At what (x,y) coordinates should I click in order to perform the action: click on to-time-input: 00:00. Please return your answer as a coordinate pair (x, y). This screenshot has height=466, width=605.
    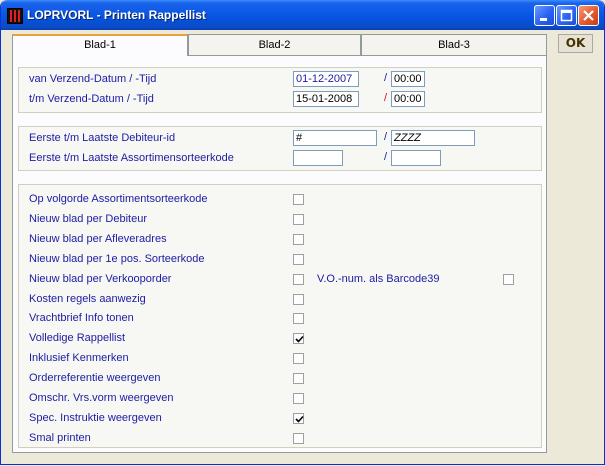
    Looking at the image, I should click on (408, 99).